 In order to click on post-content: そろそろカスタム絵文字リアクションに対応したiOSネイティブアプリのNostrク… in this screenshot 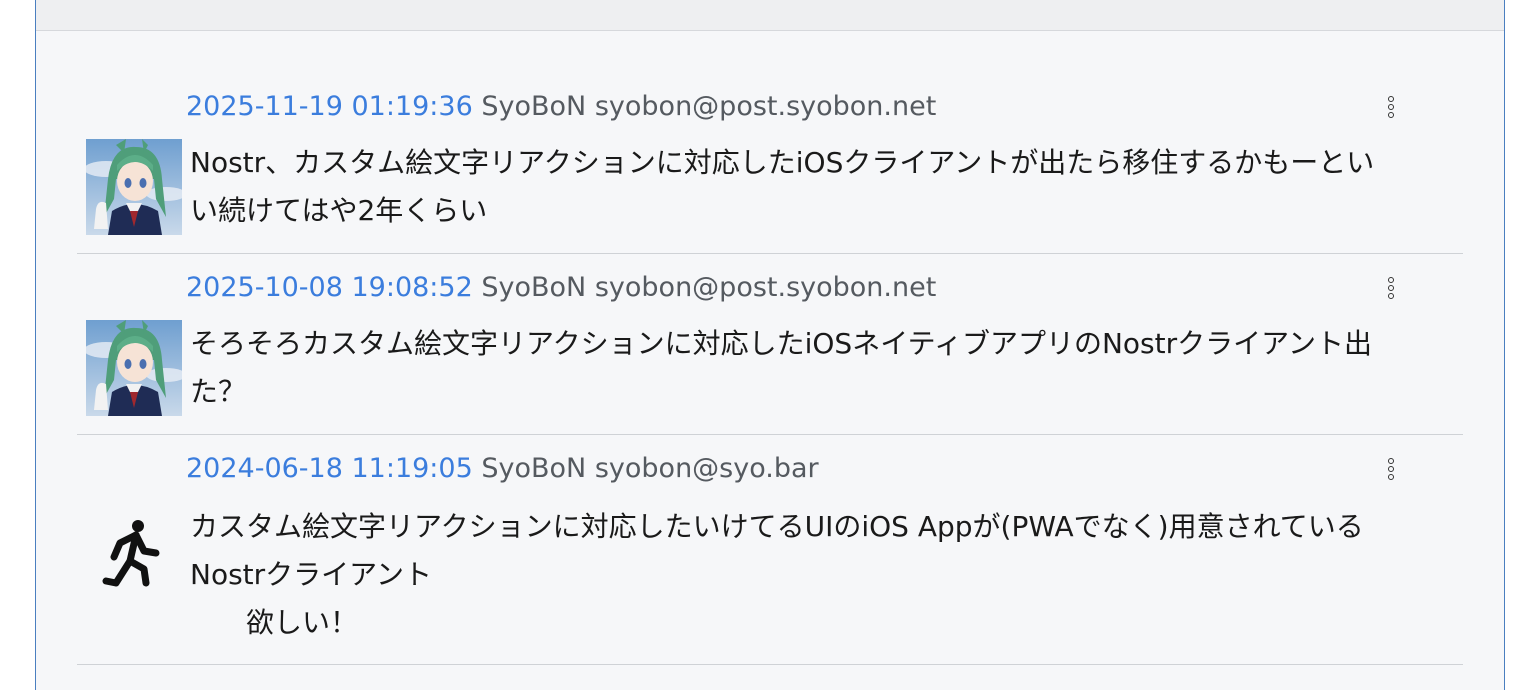, I will do `click(781, 367)`.